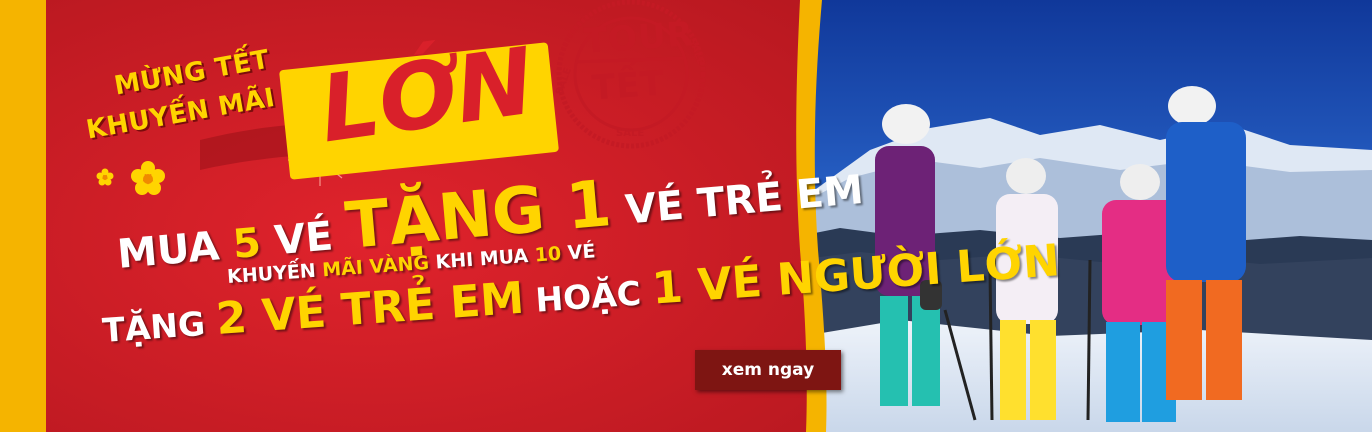 The height and width of the screenshot is (432, 1372). What do you see at coordinates (639, 38) in the screenshot?
I see `stamp-line-1: TOUR` at bounding box center [639, 38].